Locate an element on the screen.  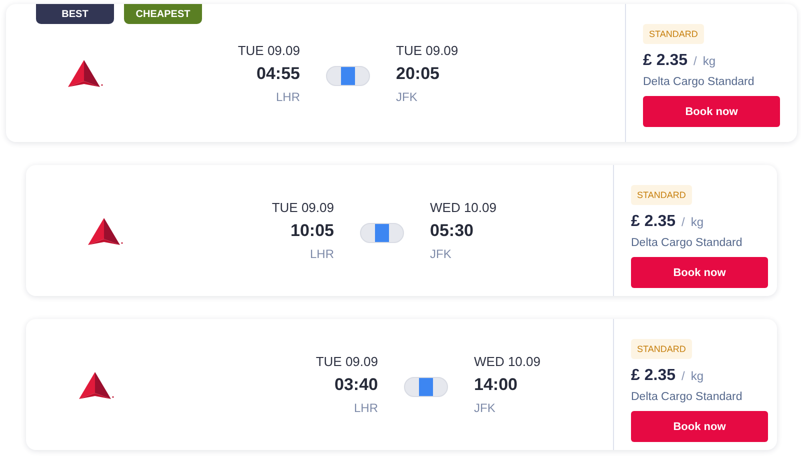
tag: CHEAPEST is located at coordinates (163, 14).